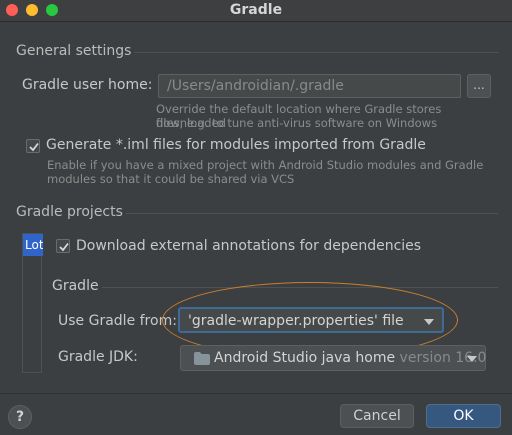 The image size is (512, 435). Describe the element at coordinates (255, 86) in the screenshot. I see `gradle-user-home-value: /Users/androidian/.gradle` at that location.